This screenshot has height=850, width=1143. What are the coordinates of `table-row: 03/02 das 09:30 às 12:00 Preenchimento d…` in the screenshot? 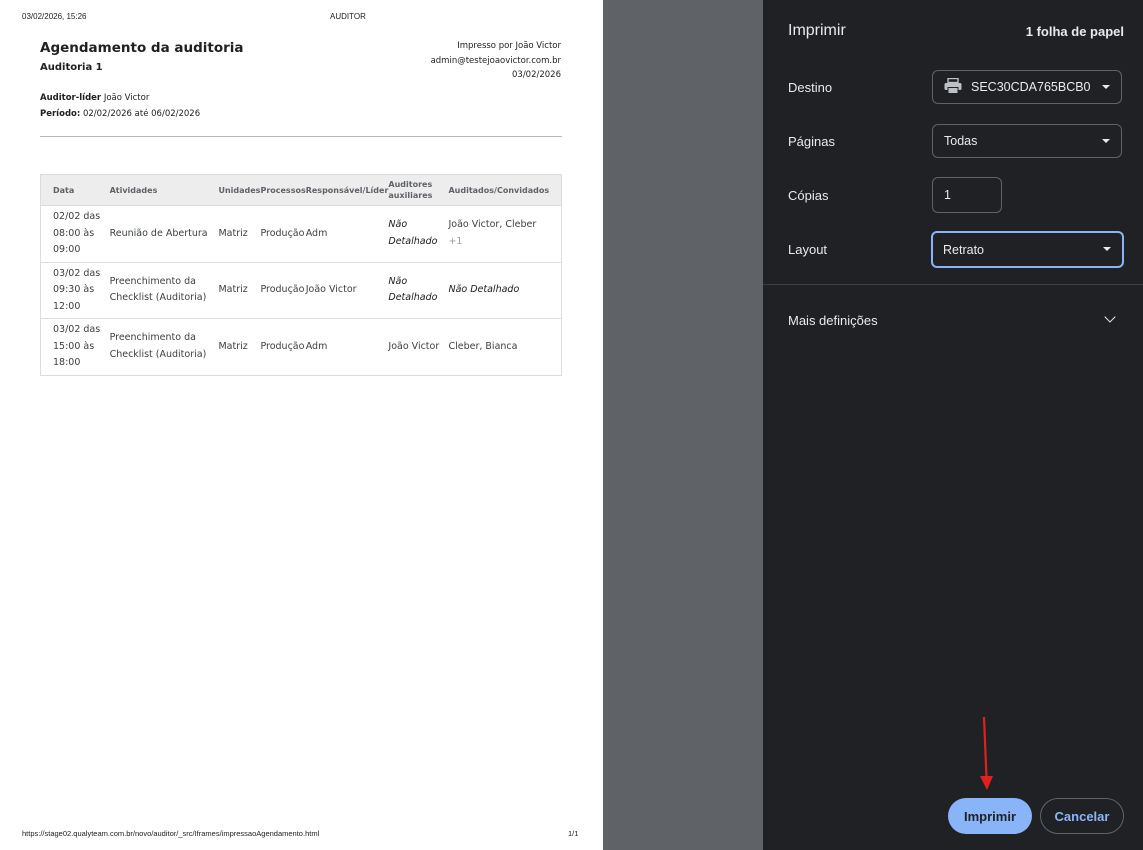 It's located at (301, 290).